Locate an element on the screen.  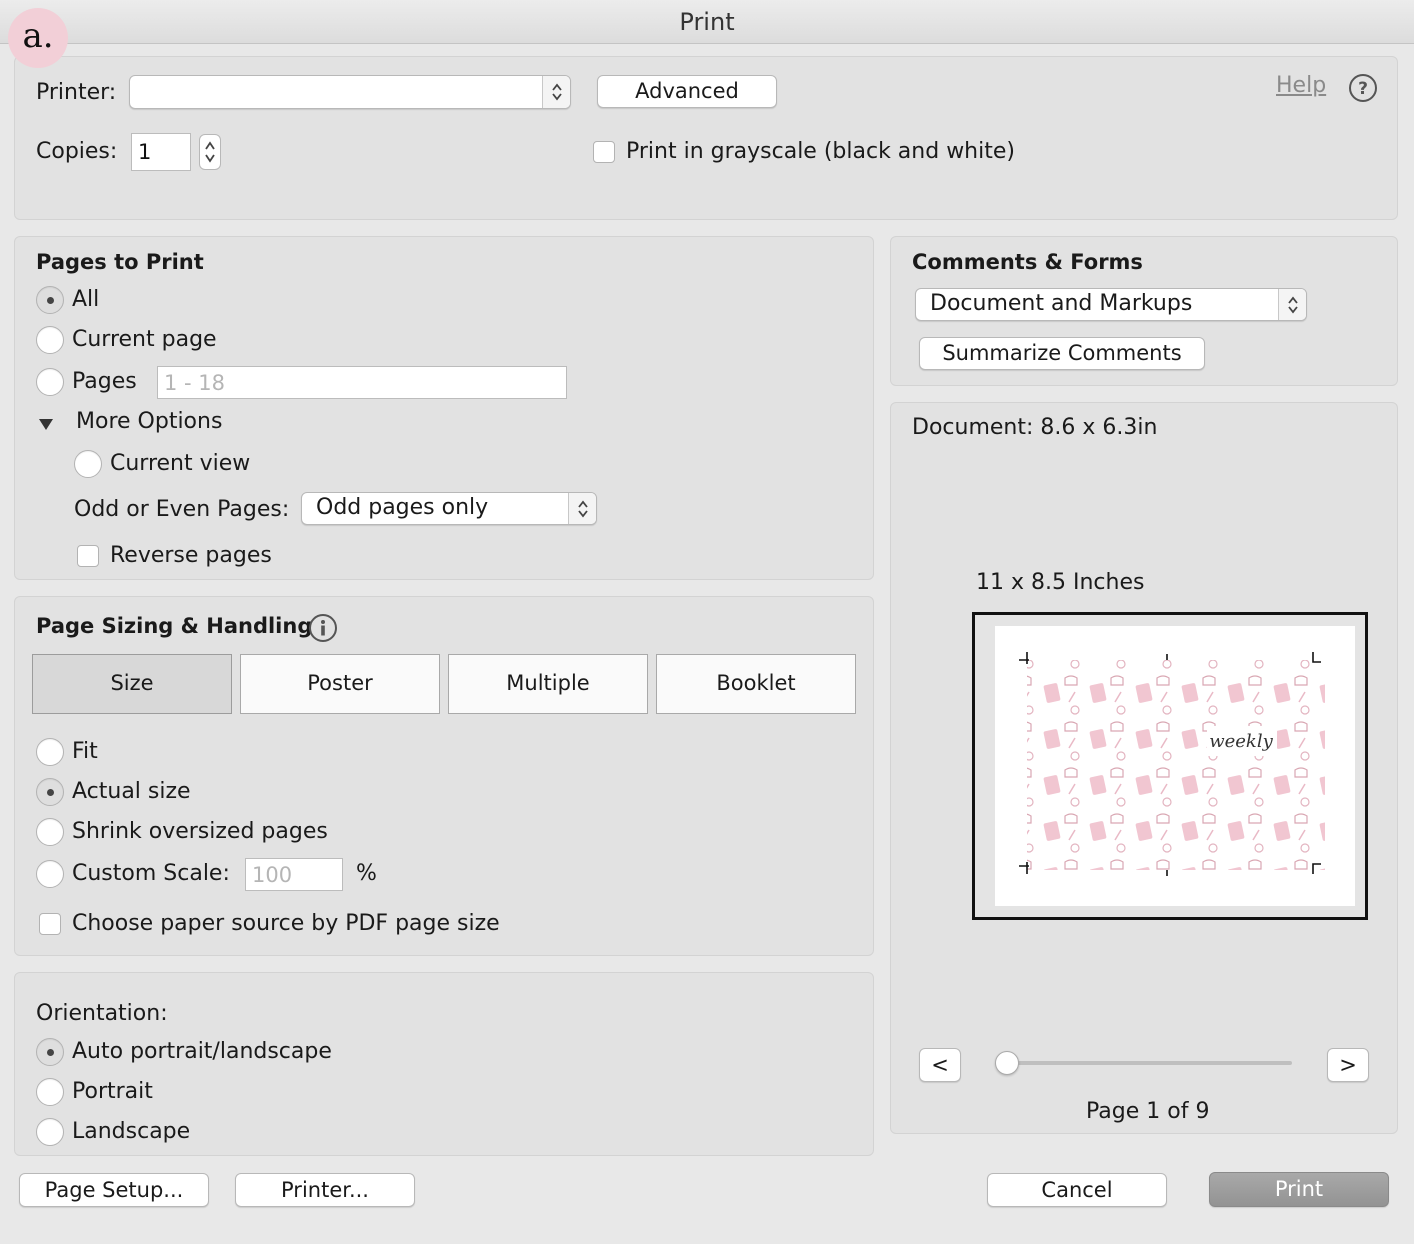
custom-scale-input: 100 is located at coordinates (294, 874).